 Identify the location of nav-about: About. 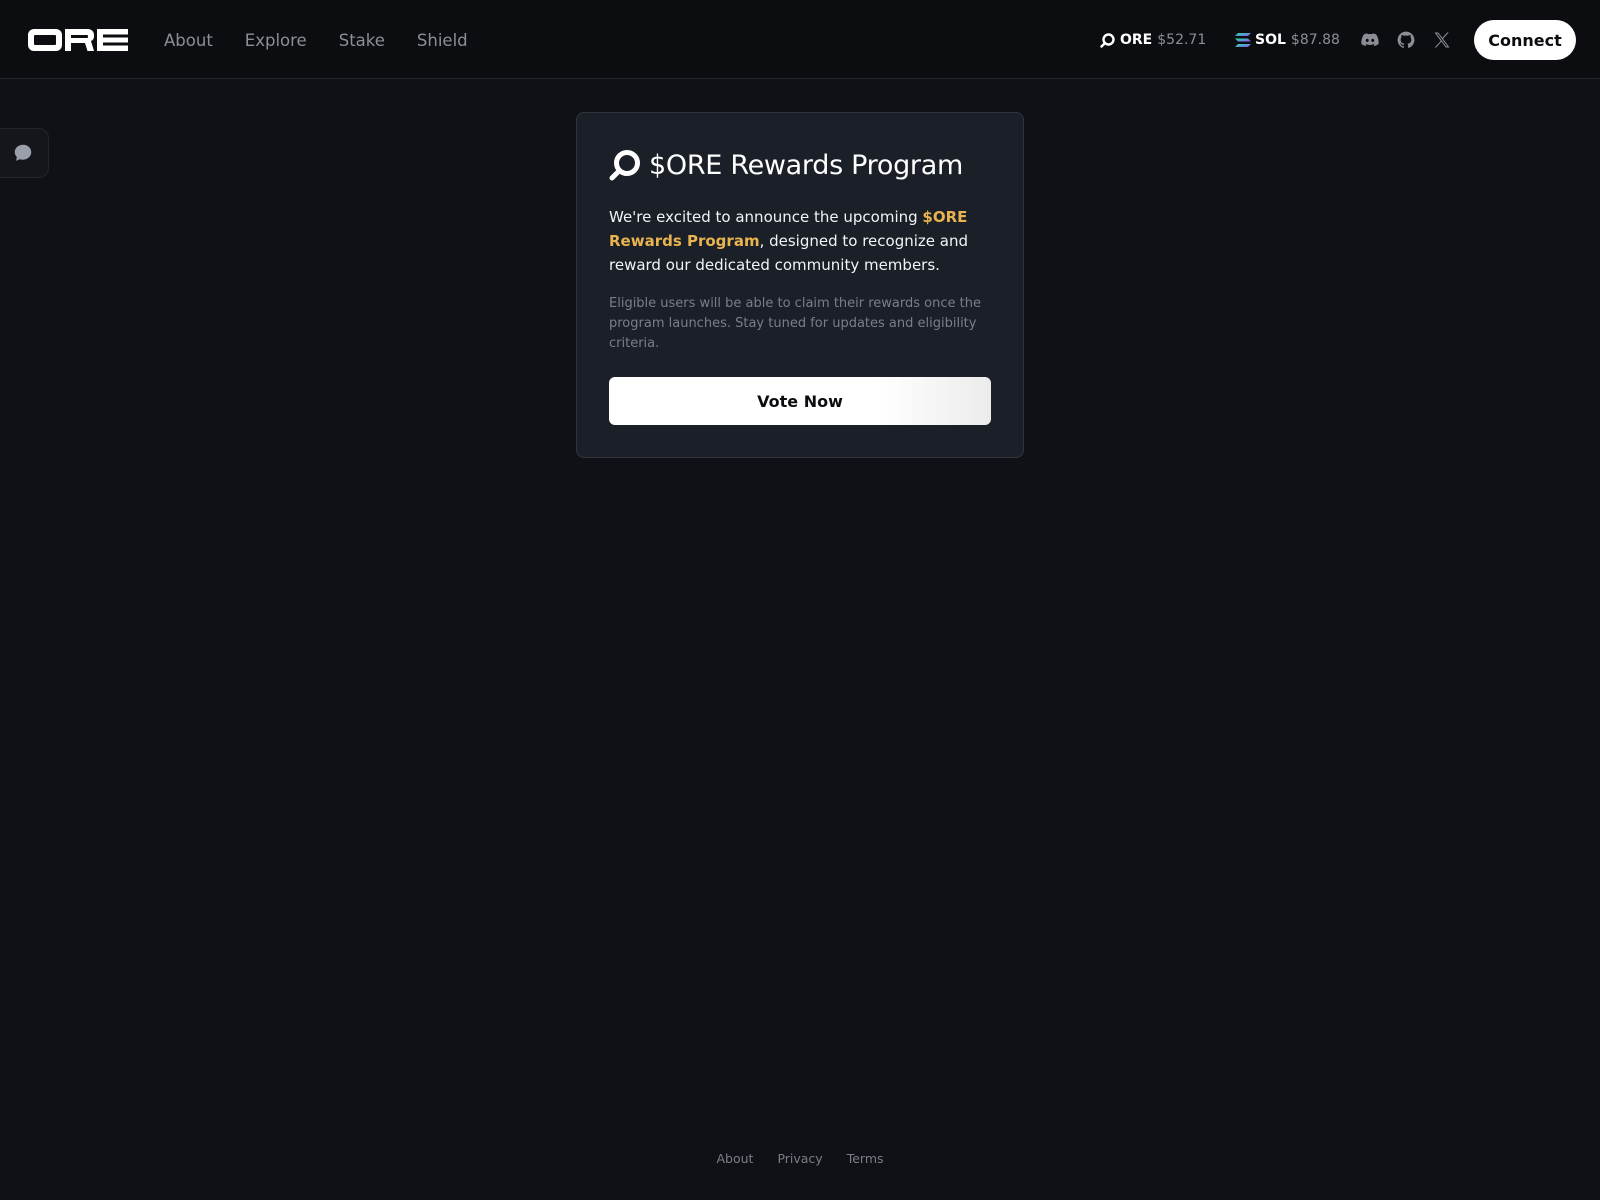
(188, 40).